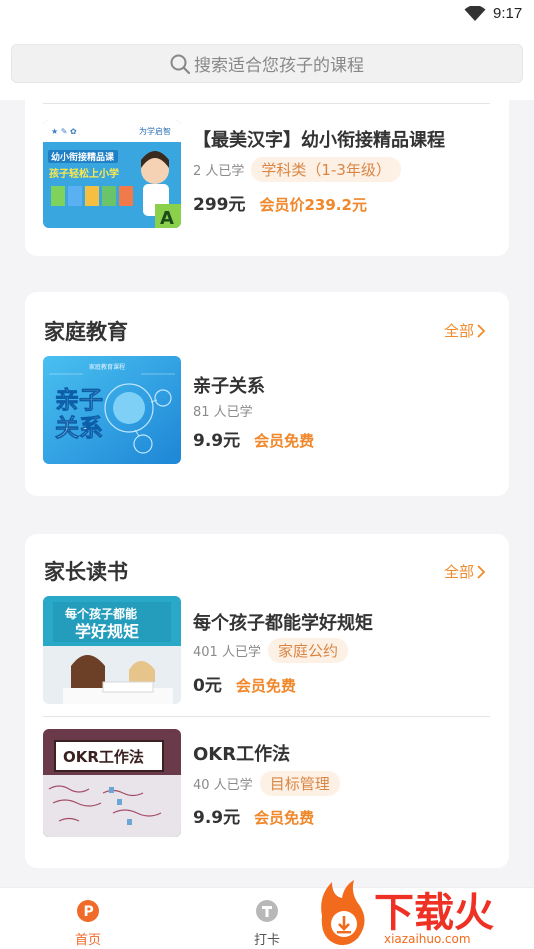 This screenshot has width=534, height=949. Describe the element at coordinates (112, 410) in the screenshot. I see `course-thumbnail: 家庭教育课程 亲子 关系` at that location.